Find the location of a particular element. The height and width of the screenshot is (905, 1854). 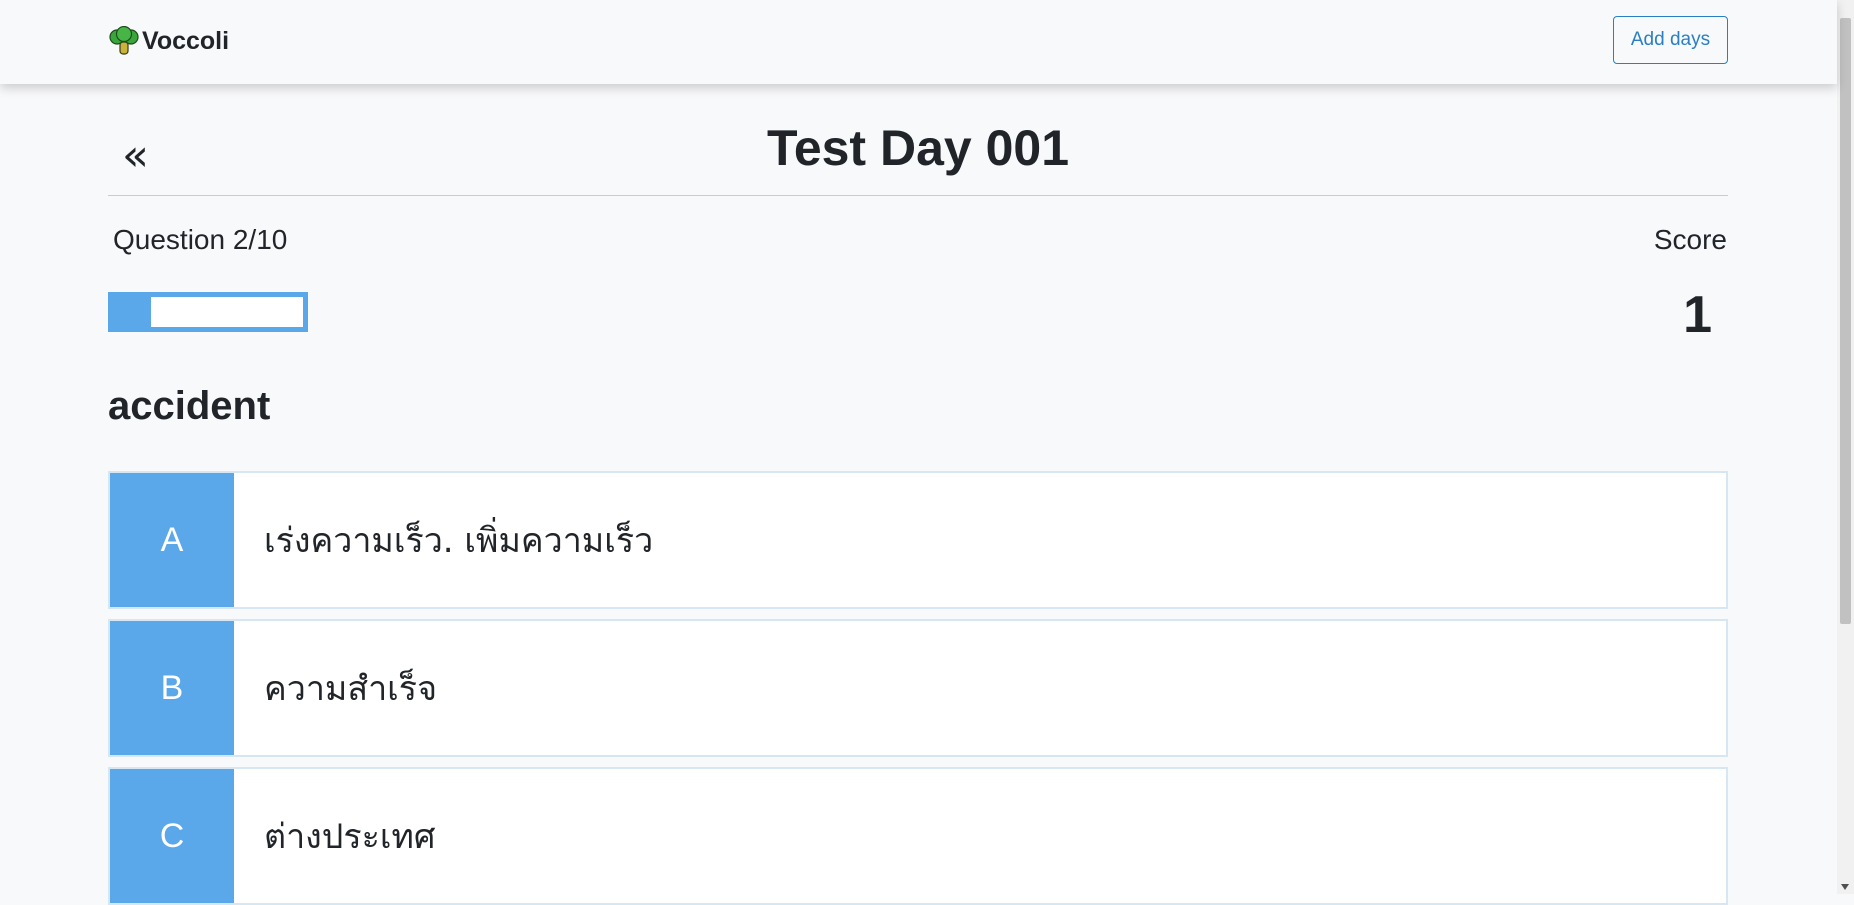

answer-option-c: C ต่างประเทศ is located at coordinates (918, 836).